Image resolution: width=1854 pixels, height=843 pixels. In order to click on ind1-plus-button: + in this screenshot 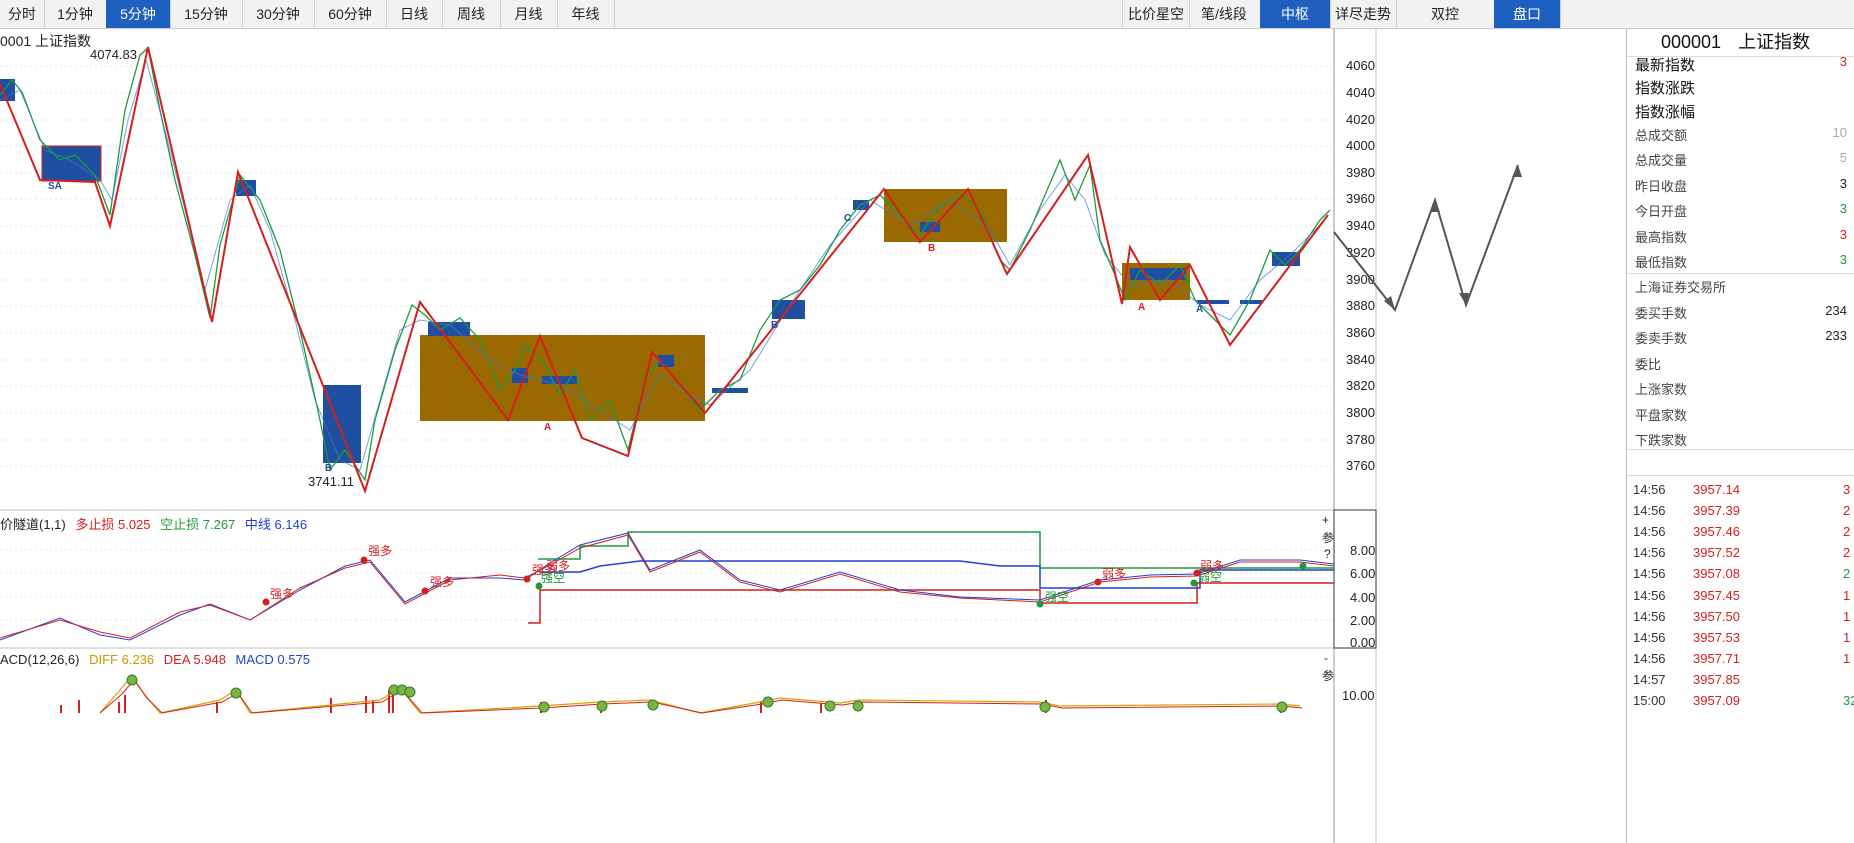, I will do `click(1325, 520)`.